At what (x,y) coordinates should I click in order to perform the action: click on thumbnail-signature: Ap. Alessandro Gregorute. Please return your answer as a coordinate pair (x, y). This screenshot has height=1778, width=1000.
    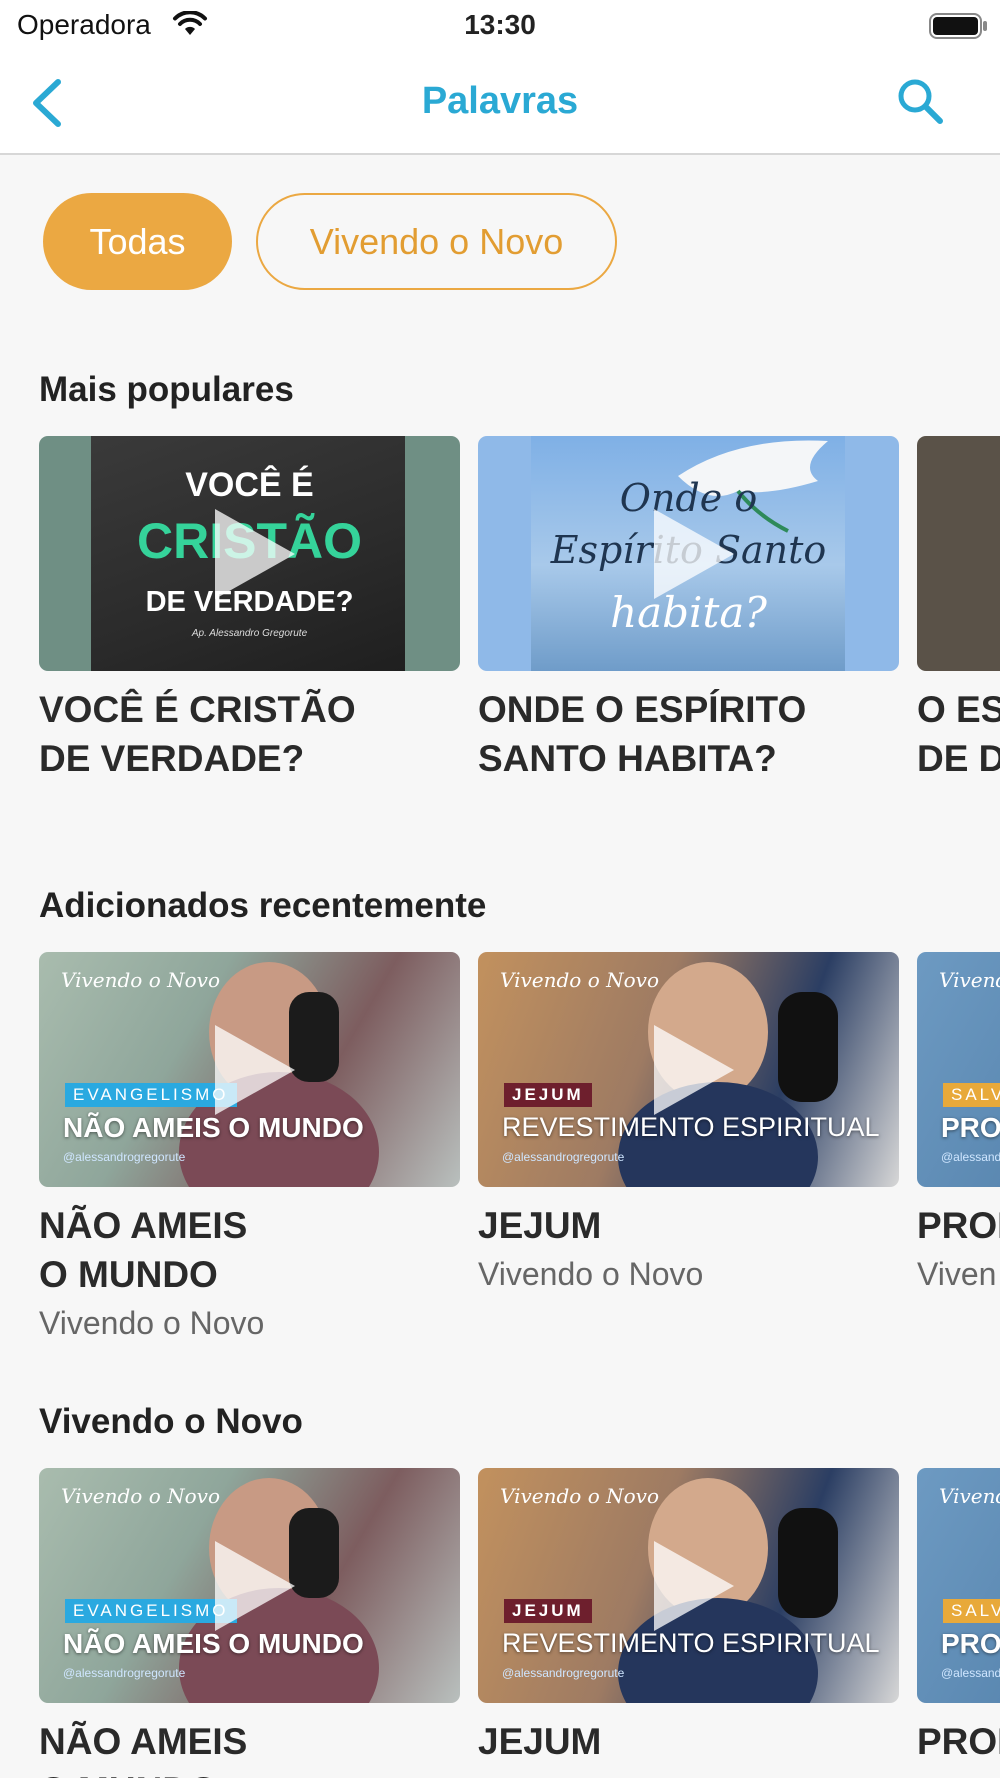
    Looking at the image, I should click on (249, 633).